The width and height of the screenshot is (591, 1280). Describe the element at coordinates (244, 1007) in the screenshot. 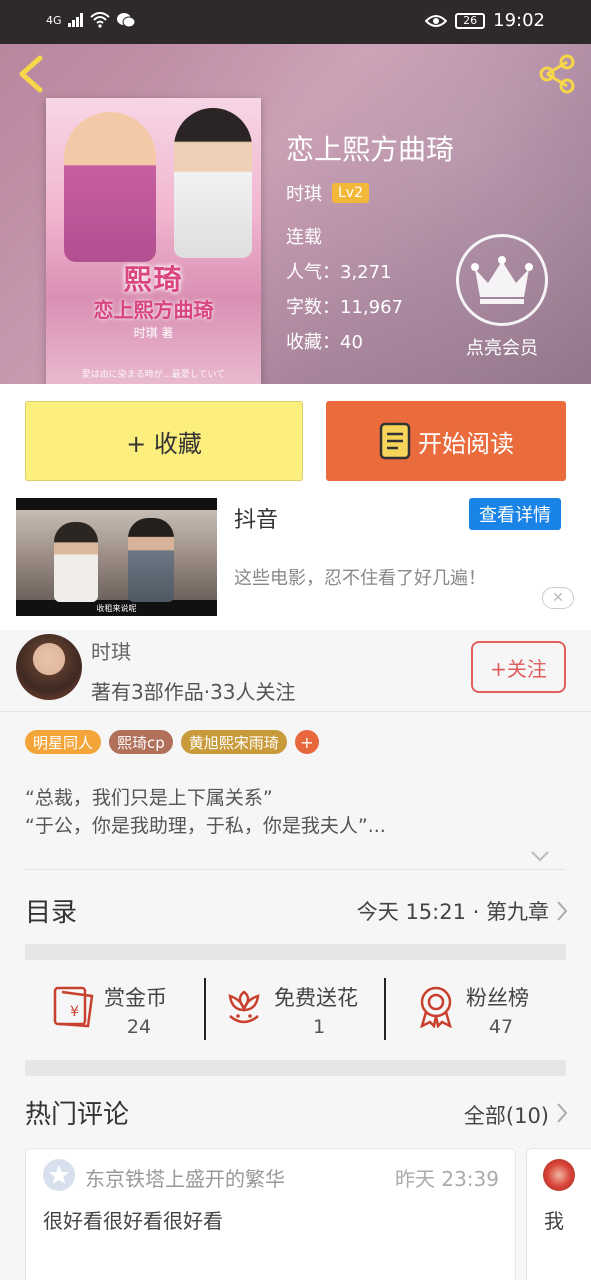

I see `flower-icon` at that location.